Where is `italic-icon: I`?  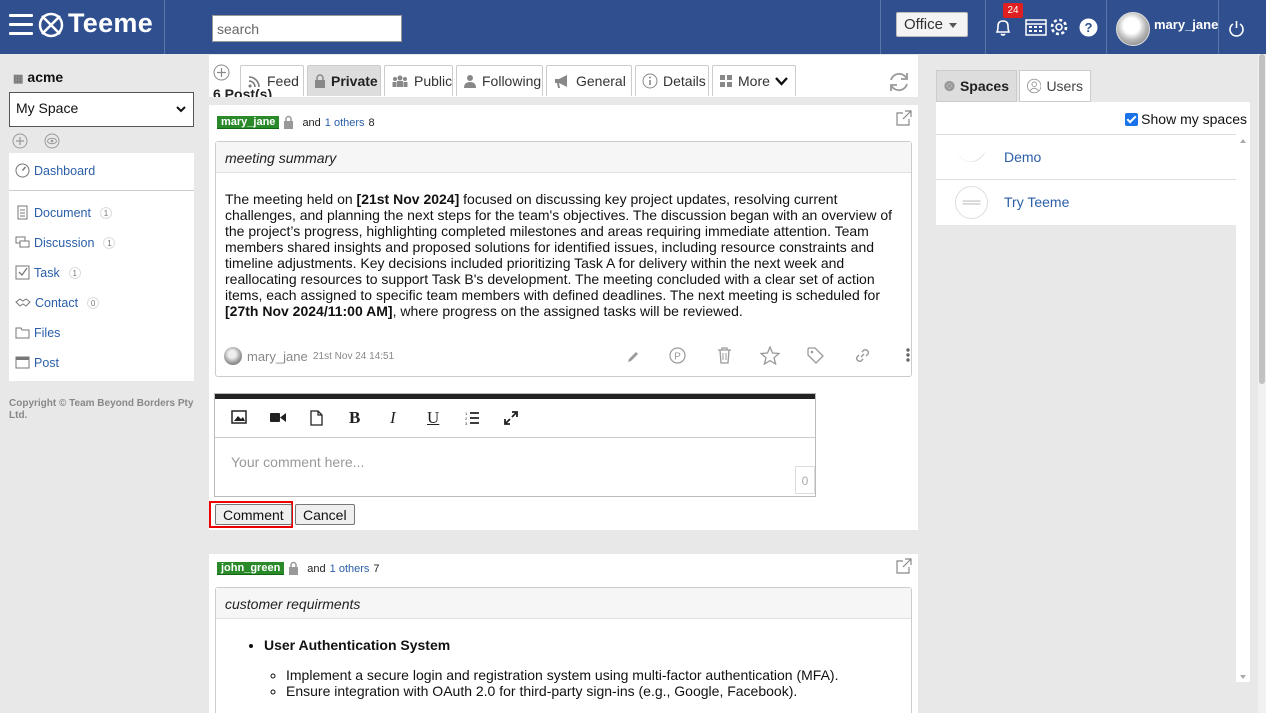
italic-icon: I is located at coordinates (393, 418).